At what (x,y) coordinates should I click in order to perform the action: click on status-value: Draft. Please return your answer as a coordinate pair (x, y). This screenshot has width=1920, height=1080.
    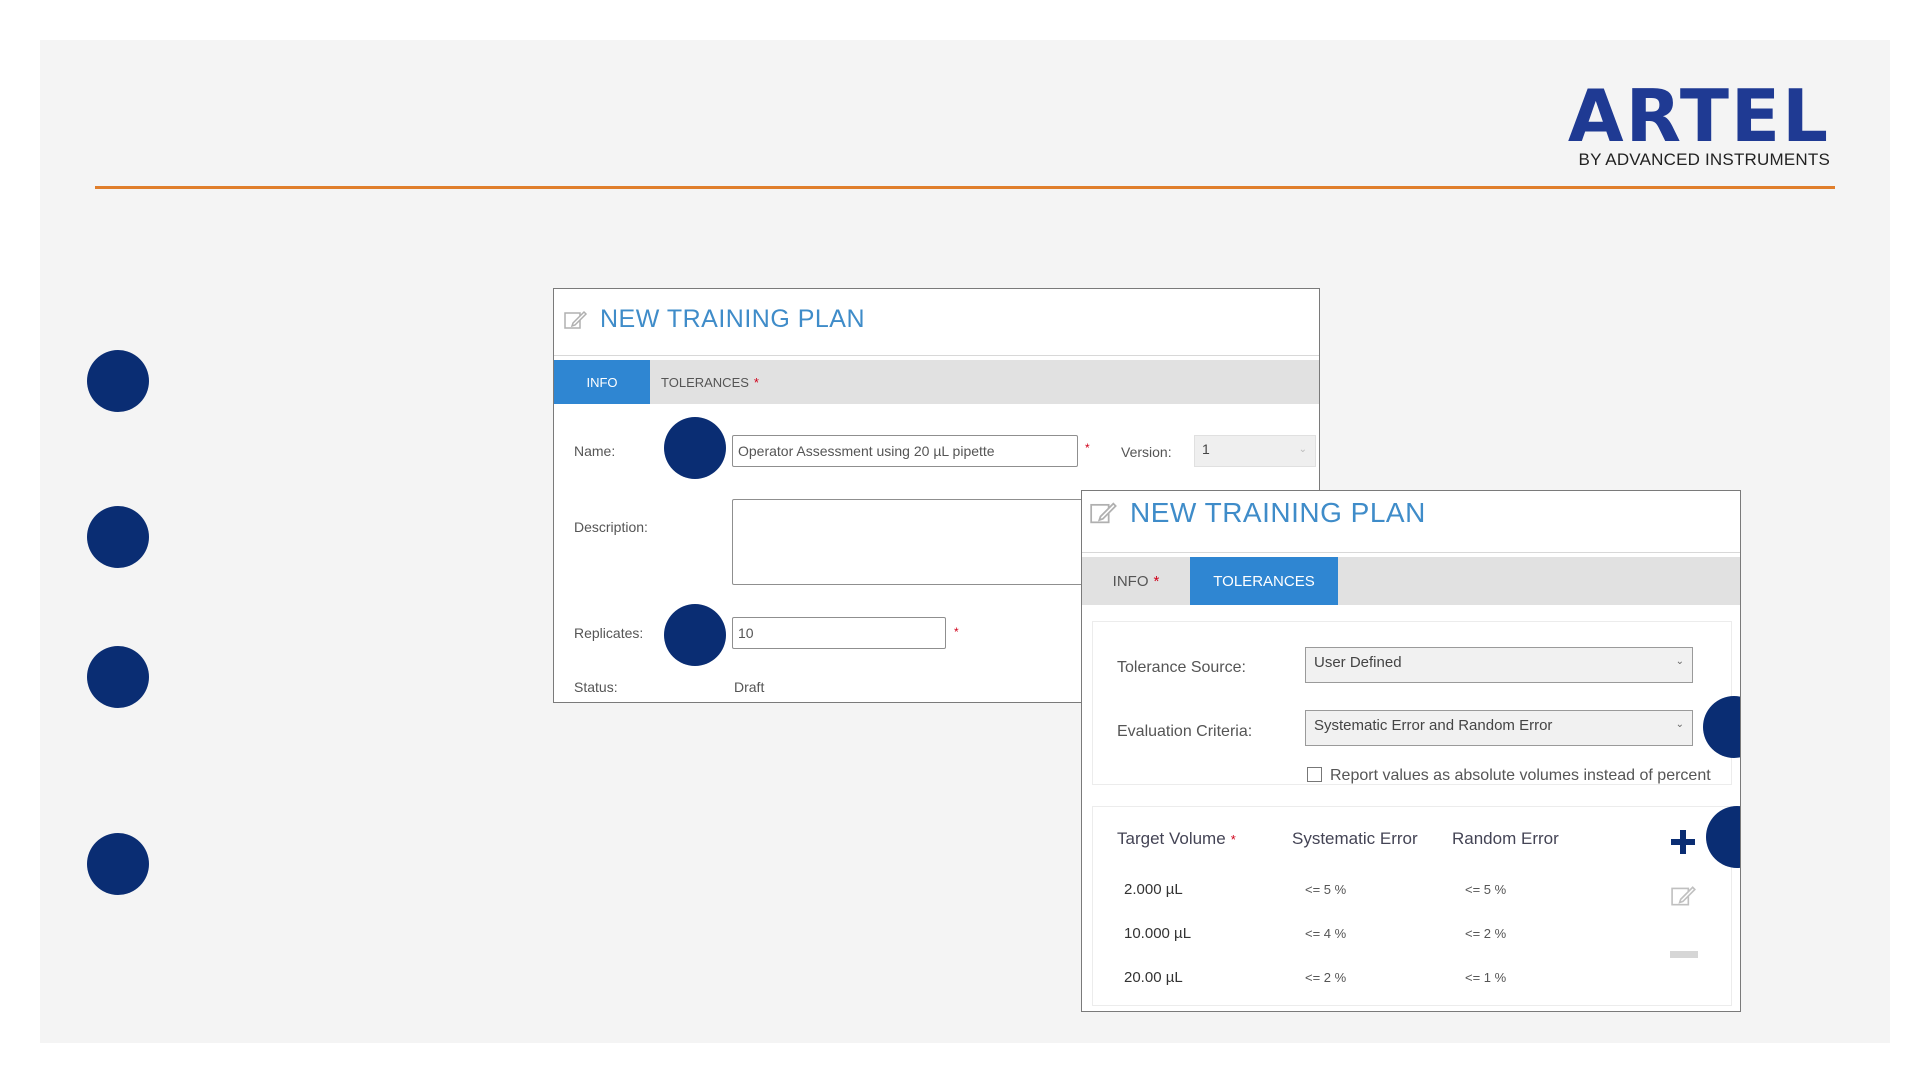
    Looking at the image, I should click on (749, 687).